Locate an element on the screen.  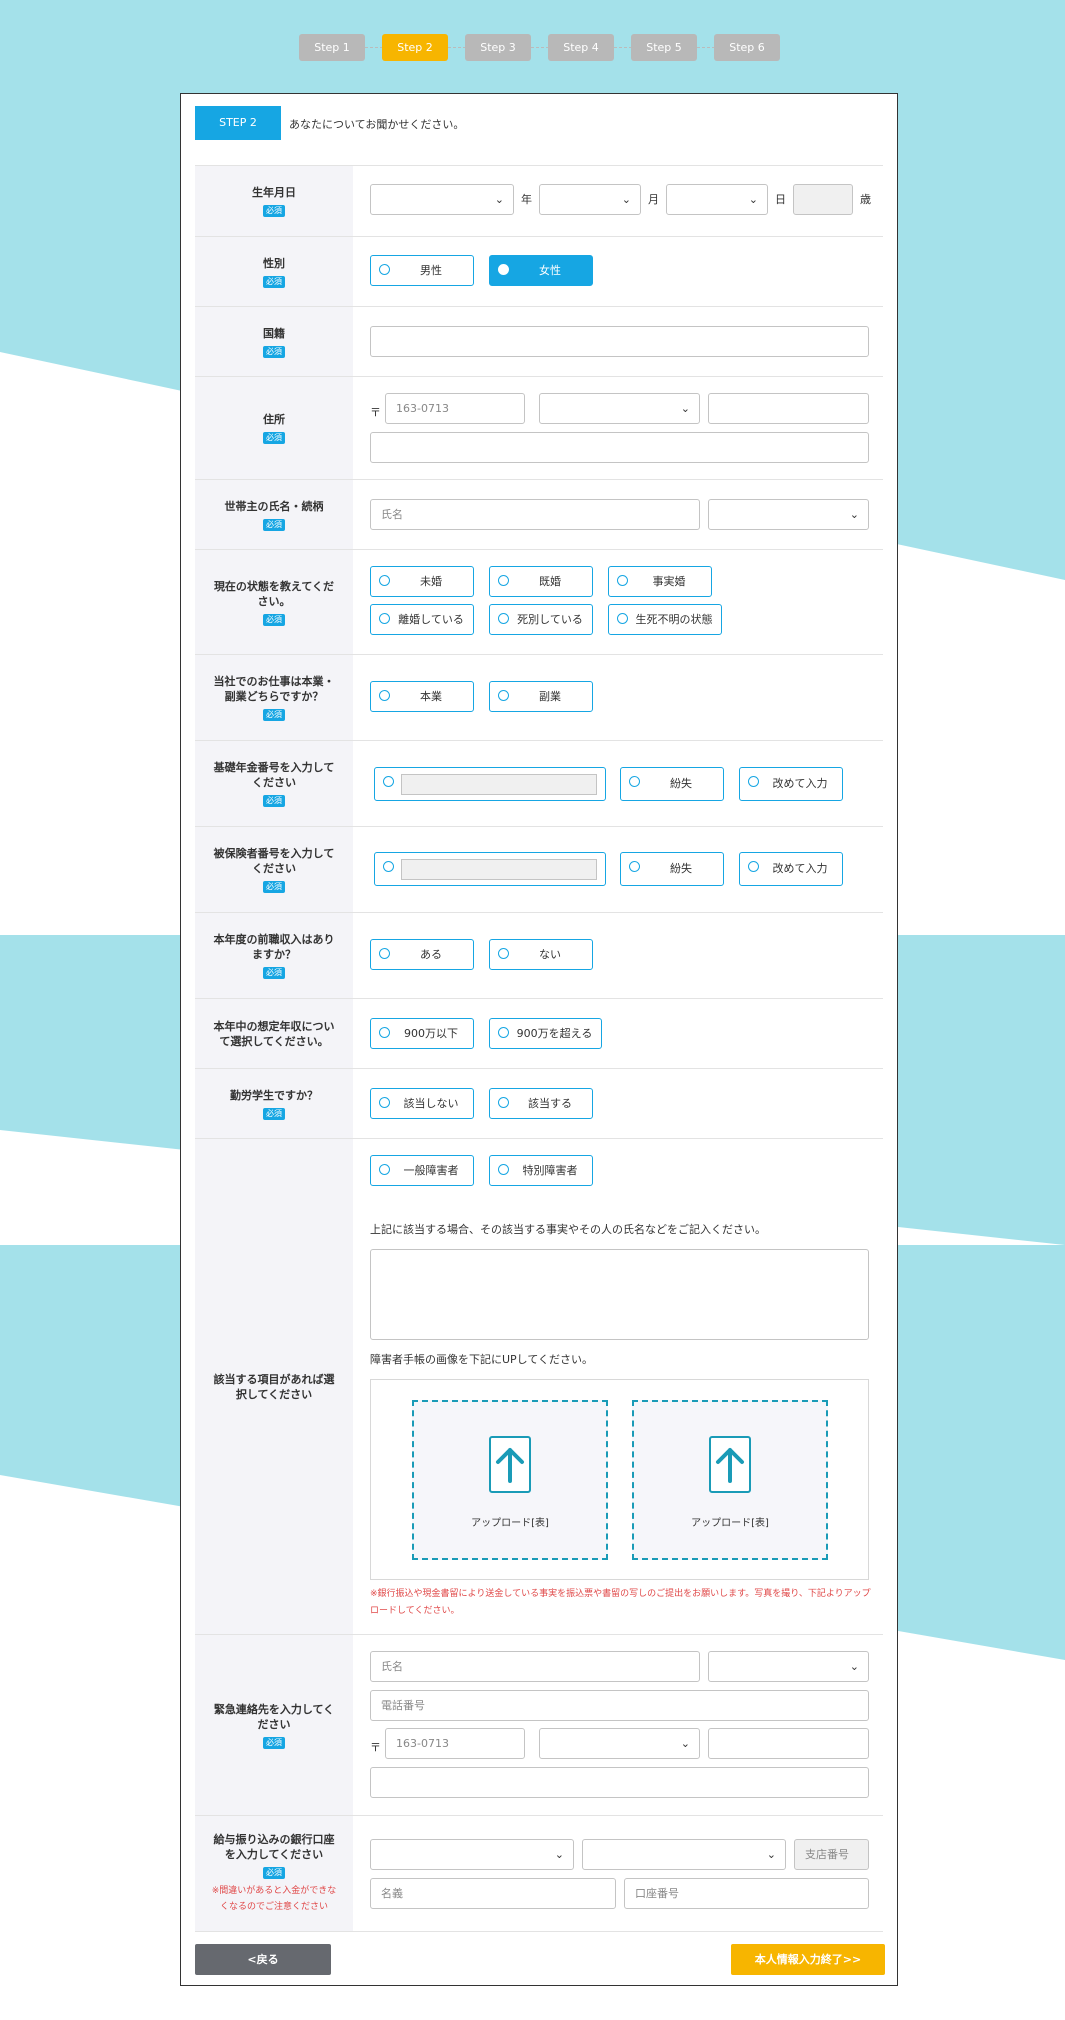
radio-income-yes: ある is located at coordinates (422, 954).